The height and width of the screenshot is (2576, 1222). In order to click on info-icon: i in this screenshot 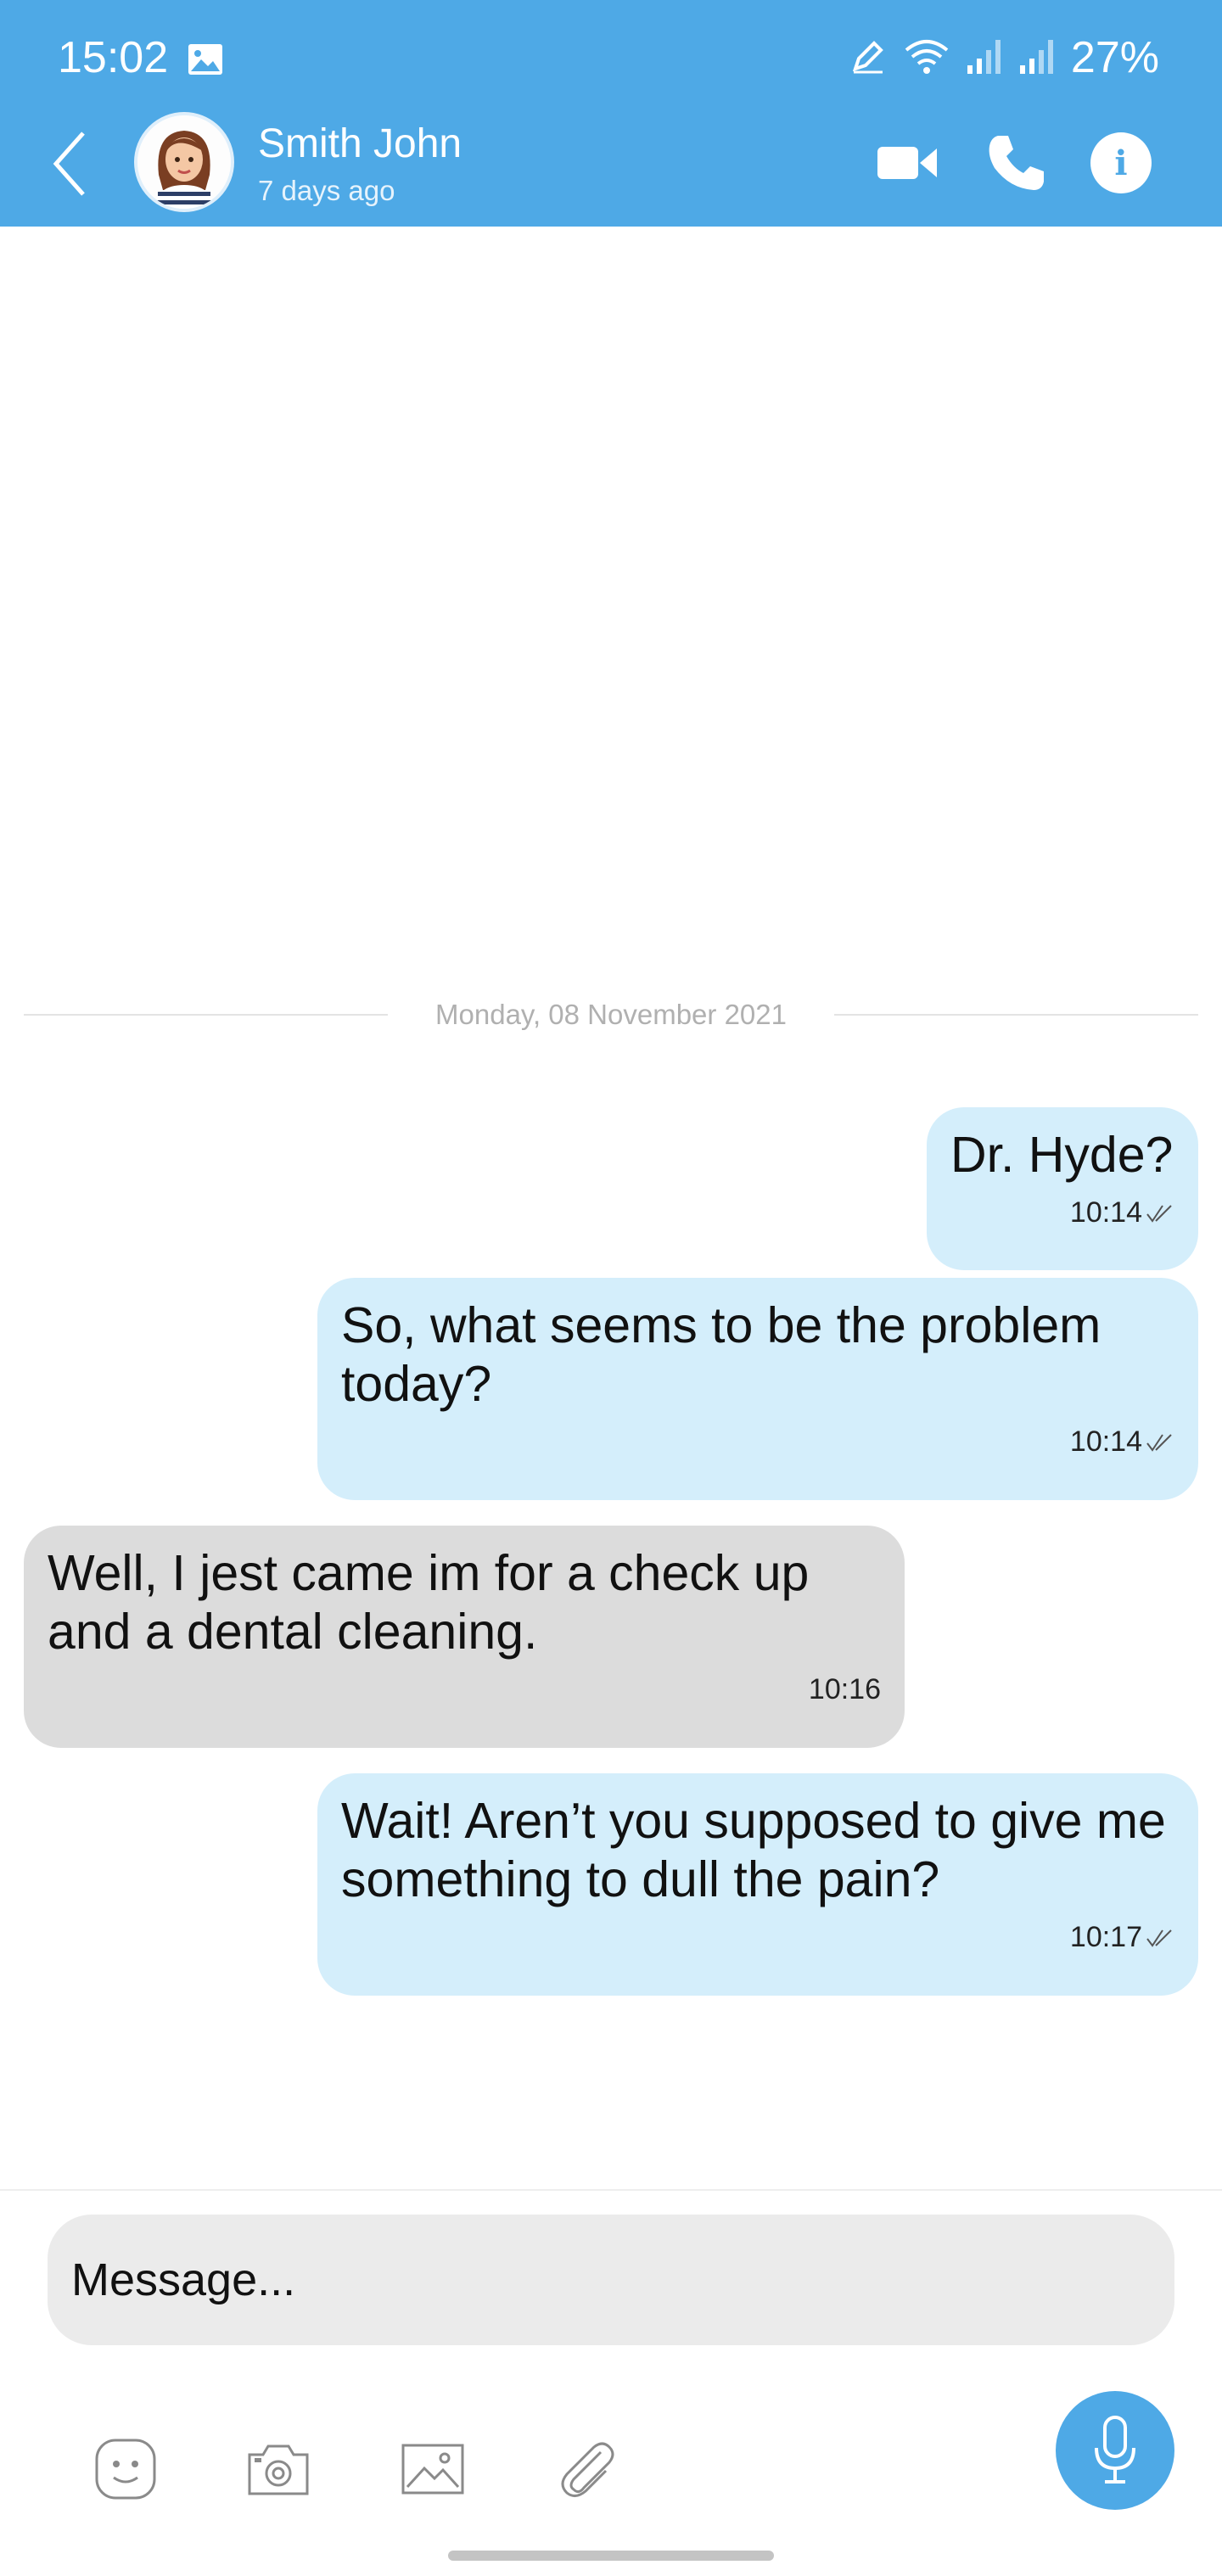, I will do `click(1121, 162)`.